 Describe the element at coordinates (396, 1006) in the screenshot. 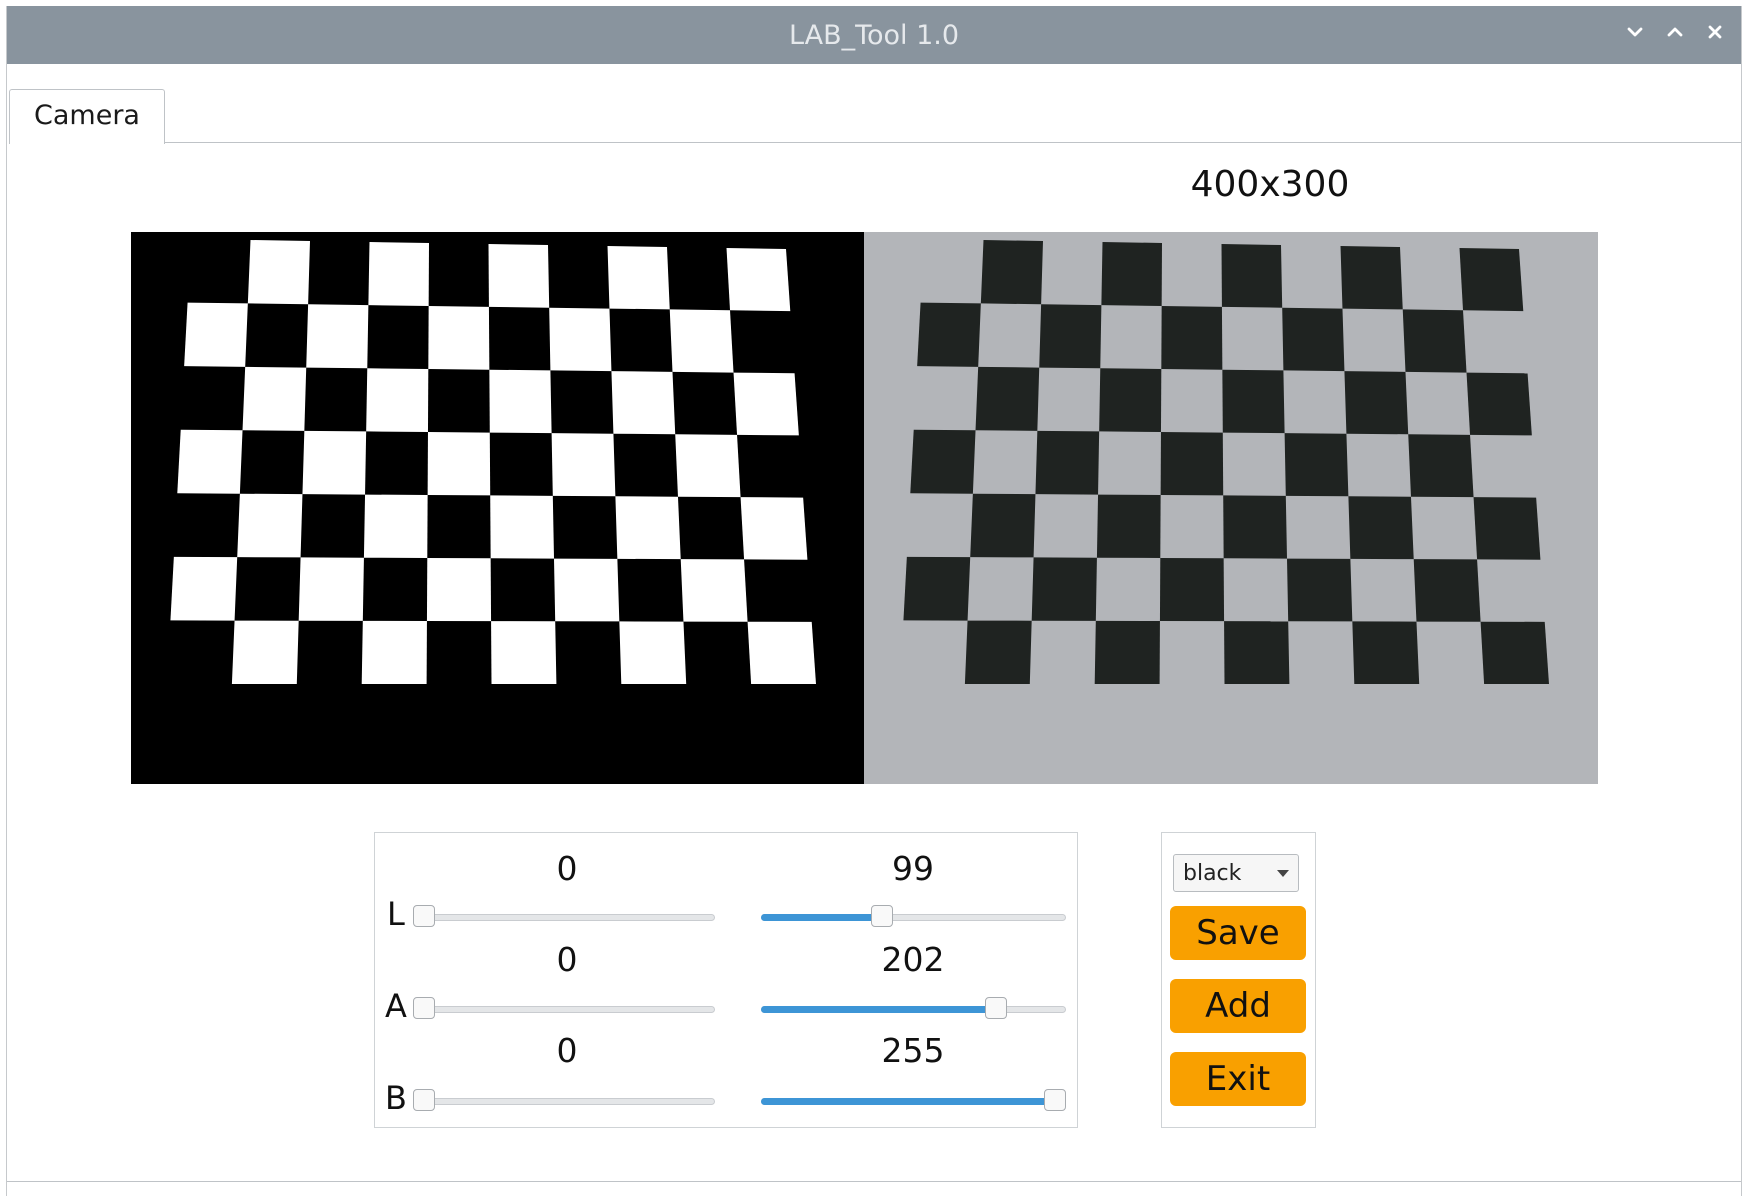

I see `a-channel-label: A` at that location.